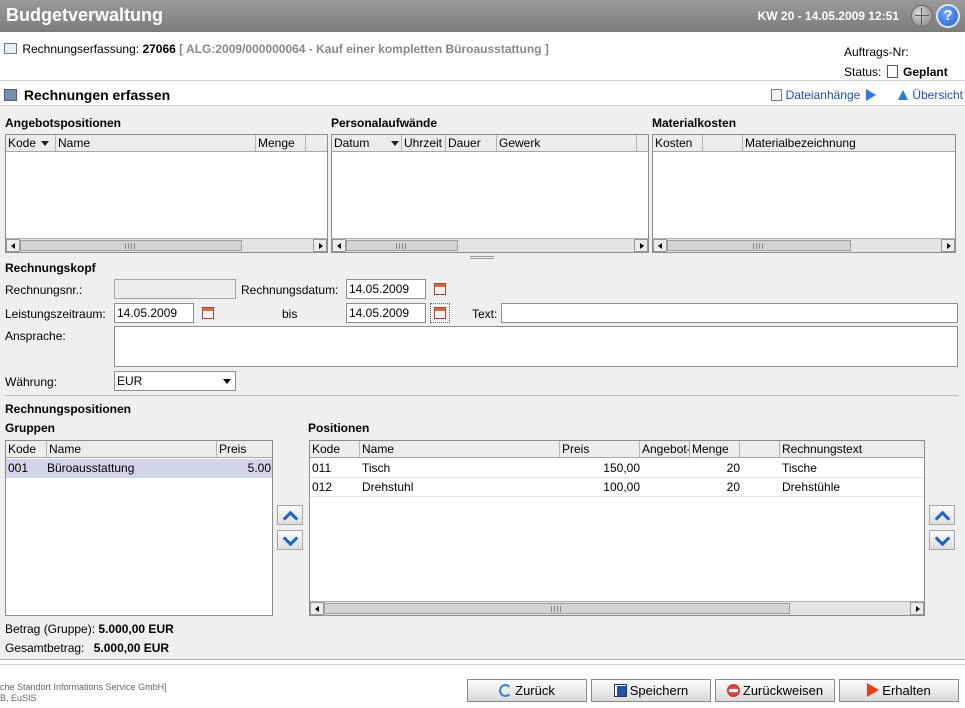  I want to click on text-field, so click(729, 313).